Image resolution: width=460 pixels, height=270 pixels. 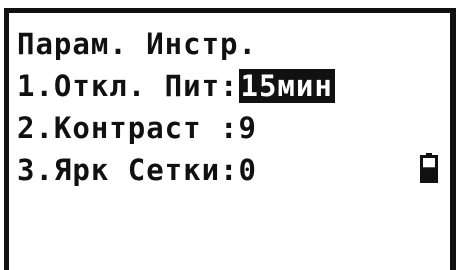 I want to click on menu-item-contrast: 2.Контраст :9, so click(x=137, y=128).